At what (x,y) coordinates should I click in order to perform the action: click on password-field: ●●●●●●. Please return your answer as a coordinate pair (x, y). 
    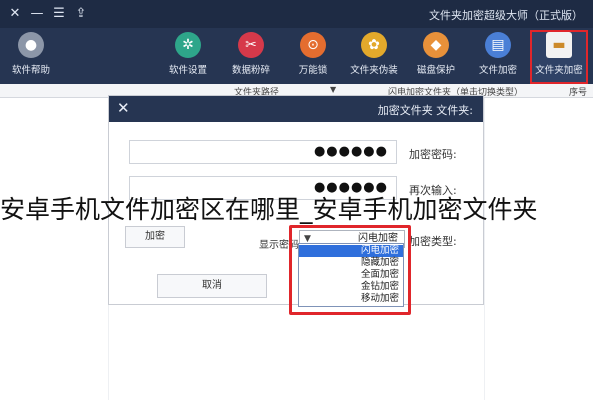
    Looking at the image, I should click on (263, 152).